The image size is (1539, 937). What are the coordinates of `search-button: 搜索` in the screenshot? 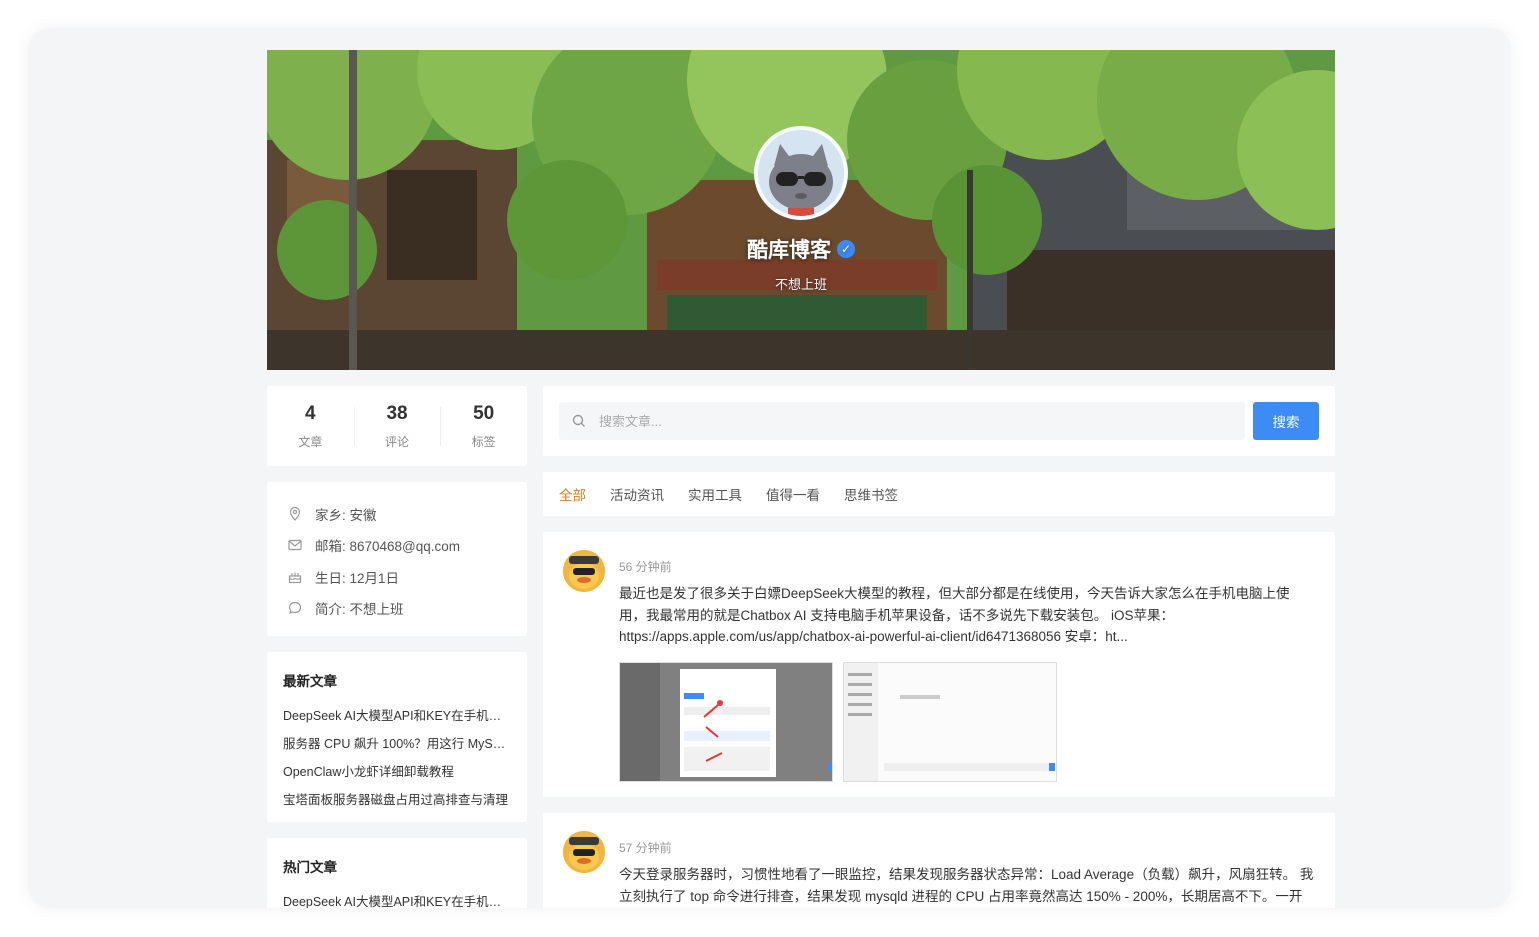 It's located at (1286, 421).